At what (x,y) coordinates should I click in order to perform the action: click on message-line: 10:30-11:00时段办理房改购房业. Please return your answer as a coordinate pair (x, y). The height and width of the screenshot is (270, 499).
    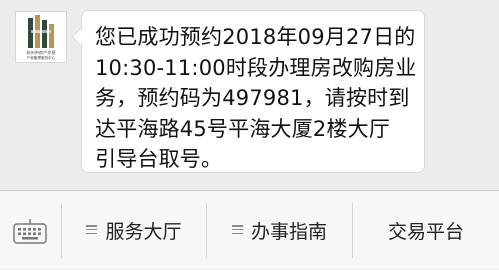
    Looking at the image, I should click on (256, 67).